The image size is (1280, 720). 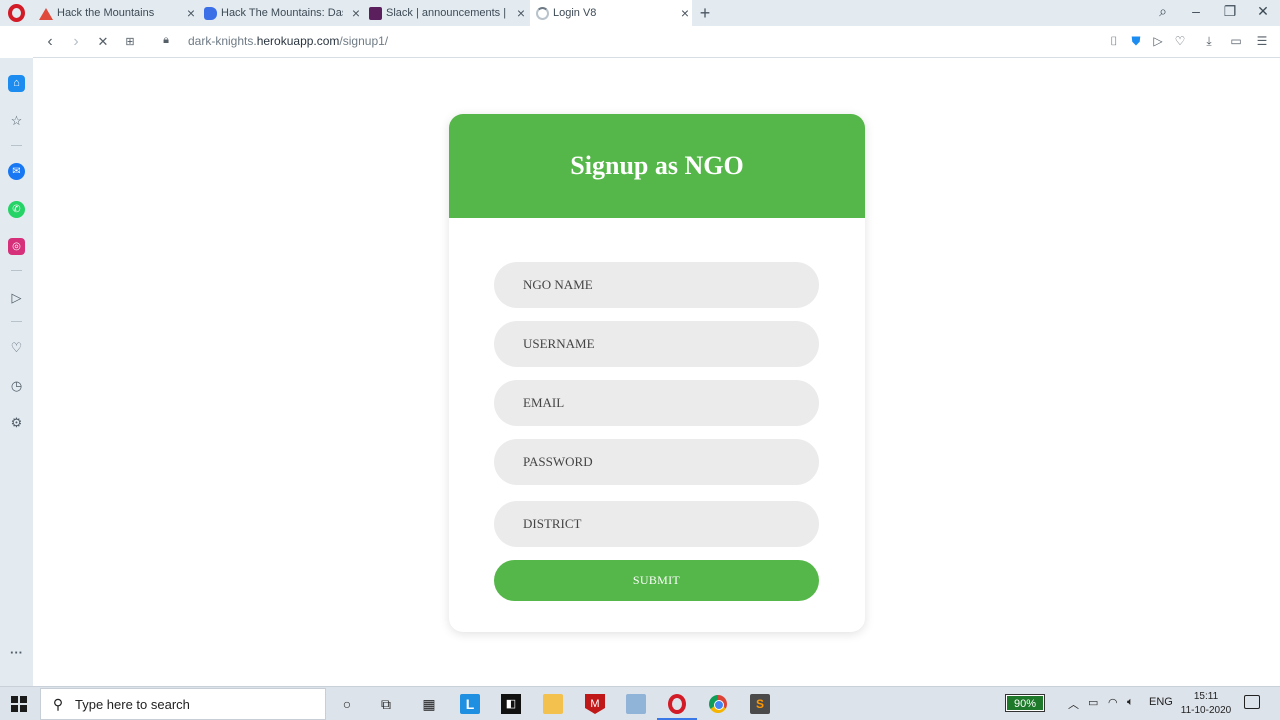 I want to click on show-hidden-icons-chevron-icon: ︿, so click(x=1073, y=704).